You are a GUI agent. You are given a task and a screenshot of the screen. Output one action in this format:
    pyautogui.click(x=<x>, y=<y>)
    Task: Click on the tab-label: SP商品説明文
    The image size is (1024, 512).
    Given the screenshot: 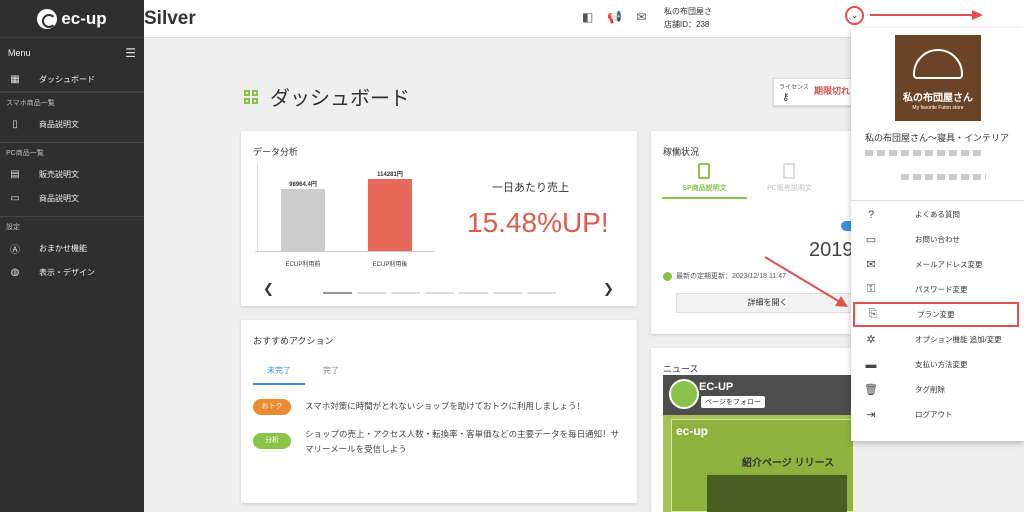 What is the action you would take?
    pyautogui.click(x=704, y=188)
    